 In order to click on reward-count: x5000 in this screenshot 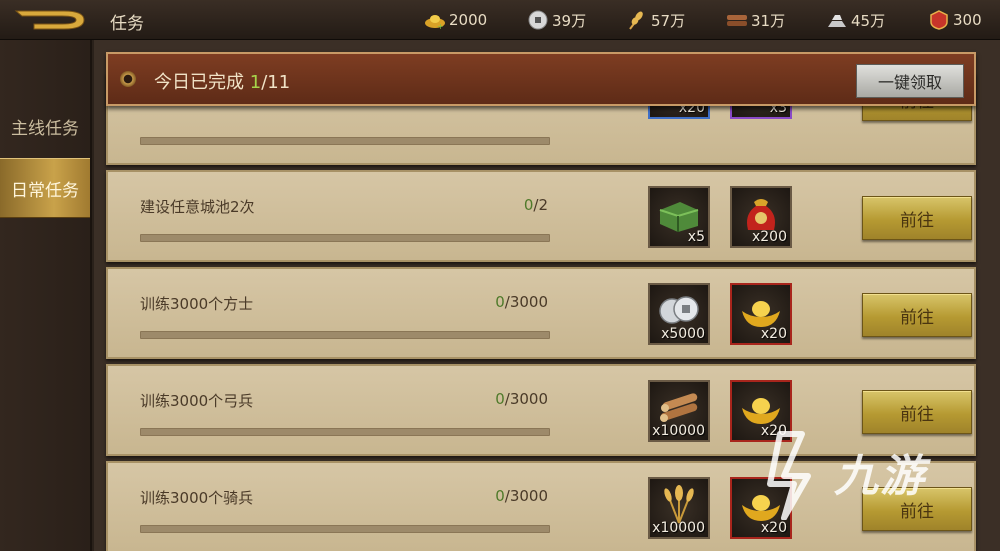, I will do `click(683, 334)`.